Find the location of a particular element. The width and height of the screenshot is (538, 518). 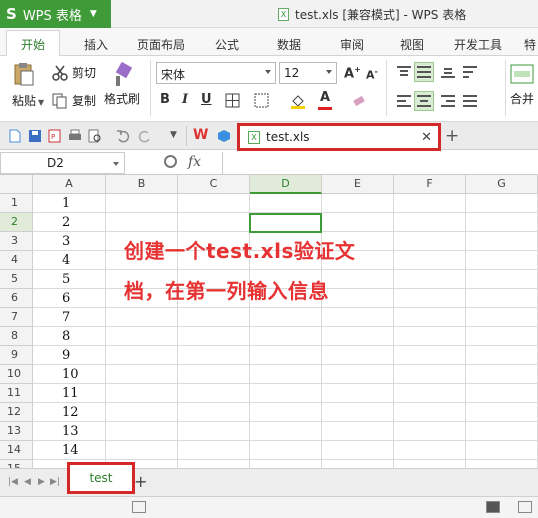

row-header: 12 is located at coordinates (16, 412).